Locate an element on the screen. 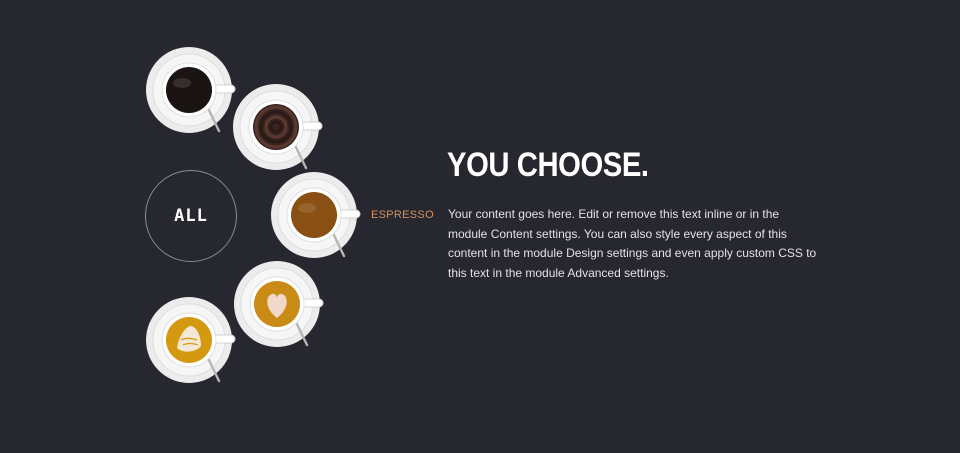 This screenshot has width=960, height=453. latte-heart-cup is located at coordinates (279, 304).